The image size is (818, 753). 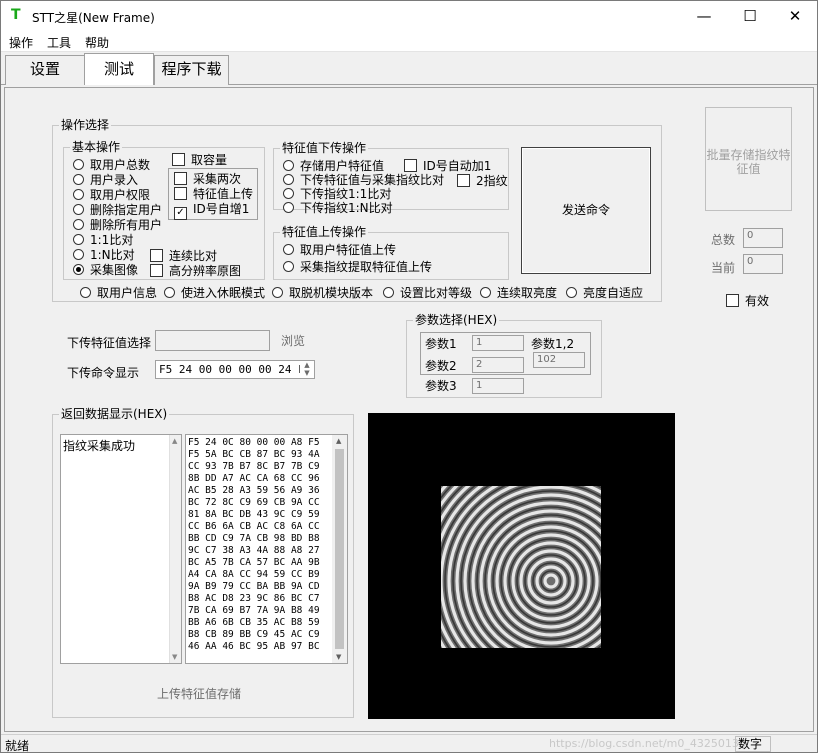 What do you see at coordinates (427, 293) in the screenshot?
I see `radio-set-compare-level: 设置比对等级` at bounding box center [427, 293].